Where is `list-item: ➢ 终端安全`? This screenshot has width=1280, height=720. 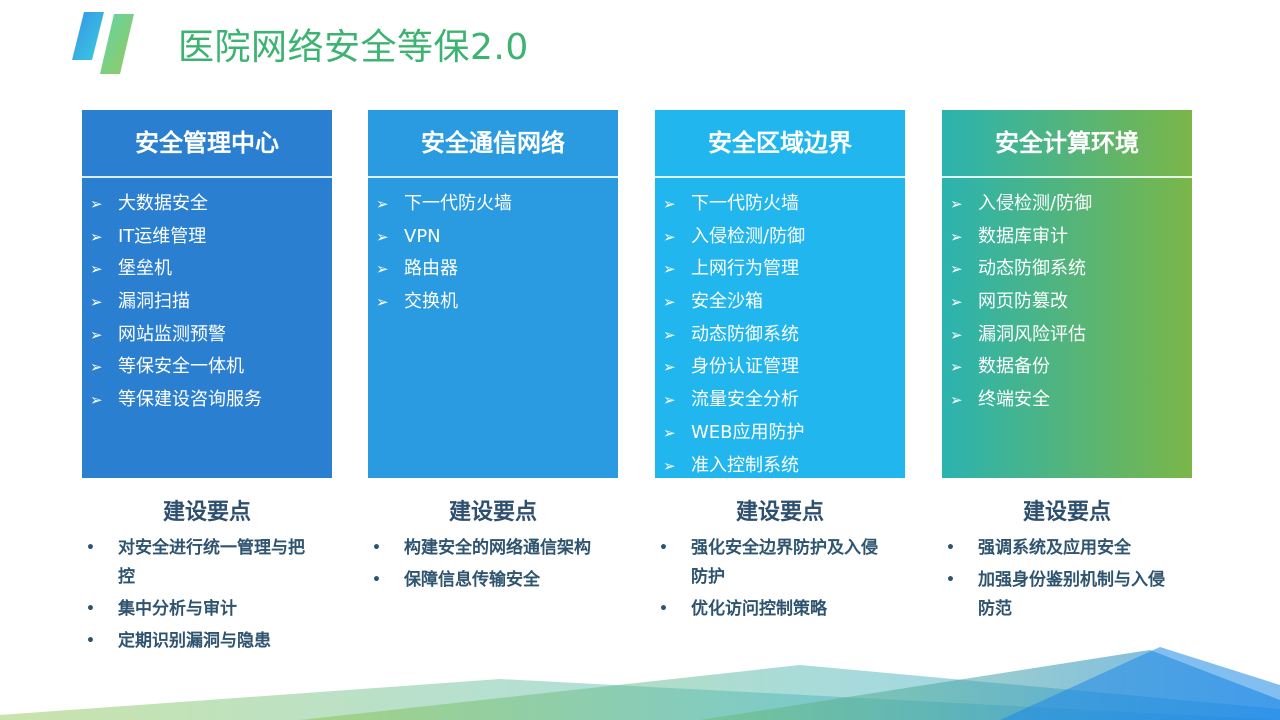
list-item: ➢ 终端安全 is located at coordinates (1071, 400).